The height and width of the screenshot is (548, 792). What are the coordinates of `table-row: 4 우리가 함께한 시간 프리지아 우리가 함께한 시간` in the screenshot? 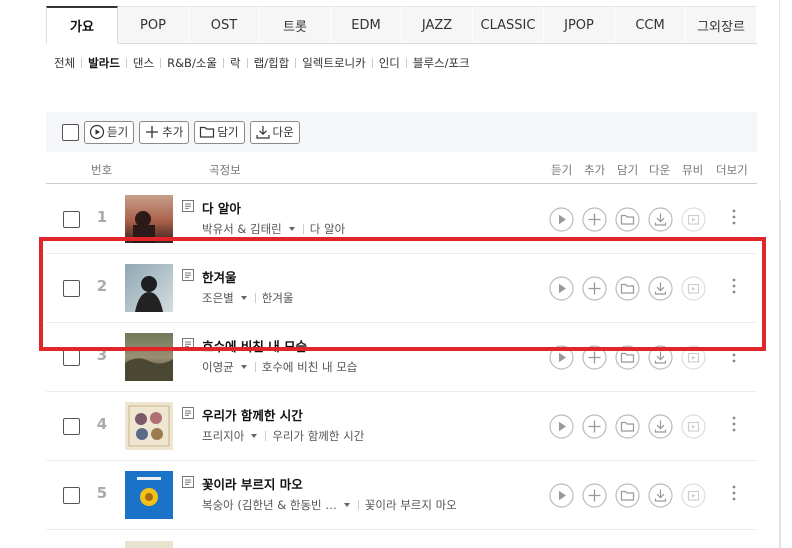 It's located at (401, 426).